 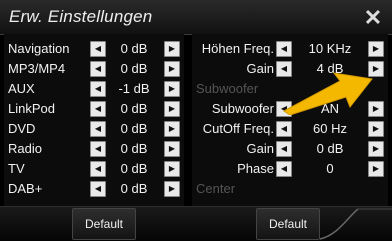 I want to click on row-label: Subwoofer, so click(x=242, y=108).